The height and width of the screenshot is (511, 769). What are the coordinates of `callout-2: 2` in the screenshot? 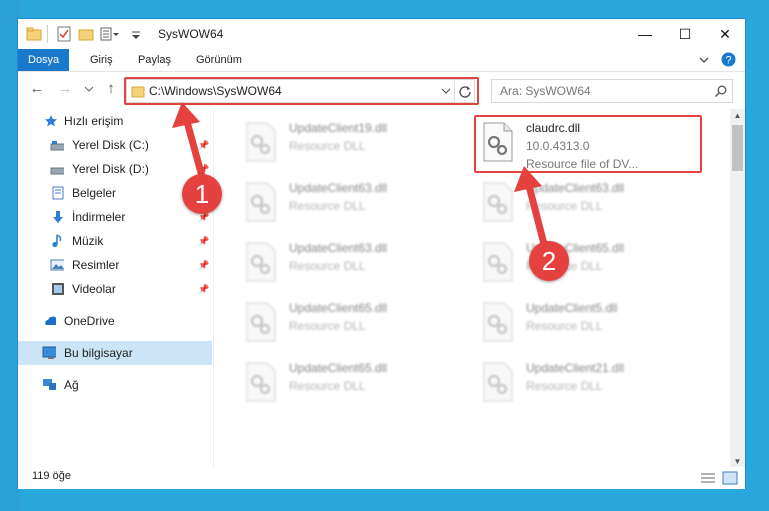 It's located at (549, 261).